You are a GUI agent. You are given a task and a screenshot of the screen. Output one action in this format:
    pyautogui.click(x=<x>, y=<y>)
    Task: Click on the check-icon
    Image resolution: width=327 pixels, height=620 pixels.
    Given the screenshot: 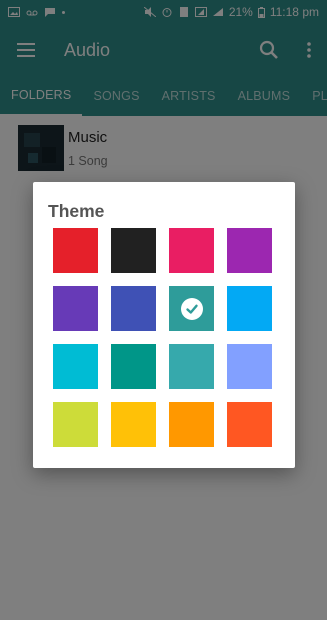 What is the action you would take?
    pyautogui.click(x=191, y=308)
    